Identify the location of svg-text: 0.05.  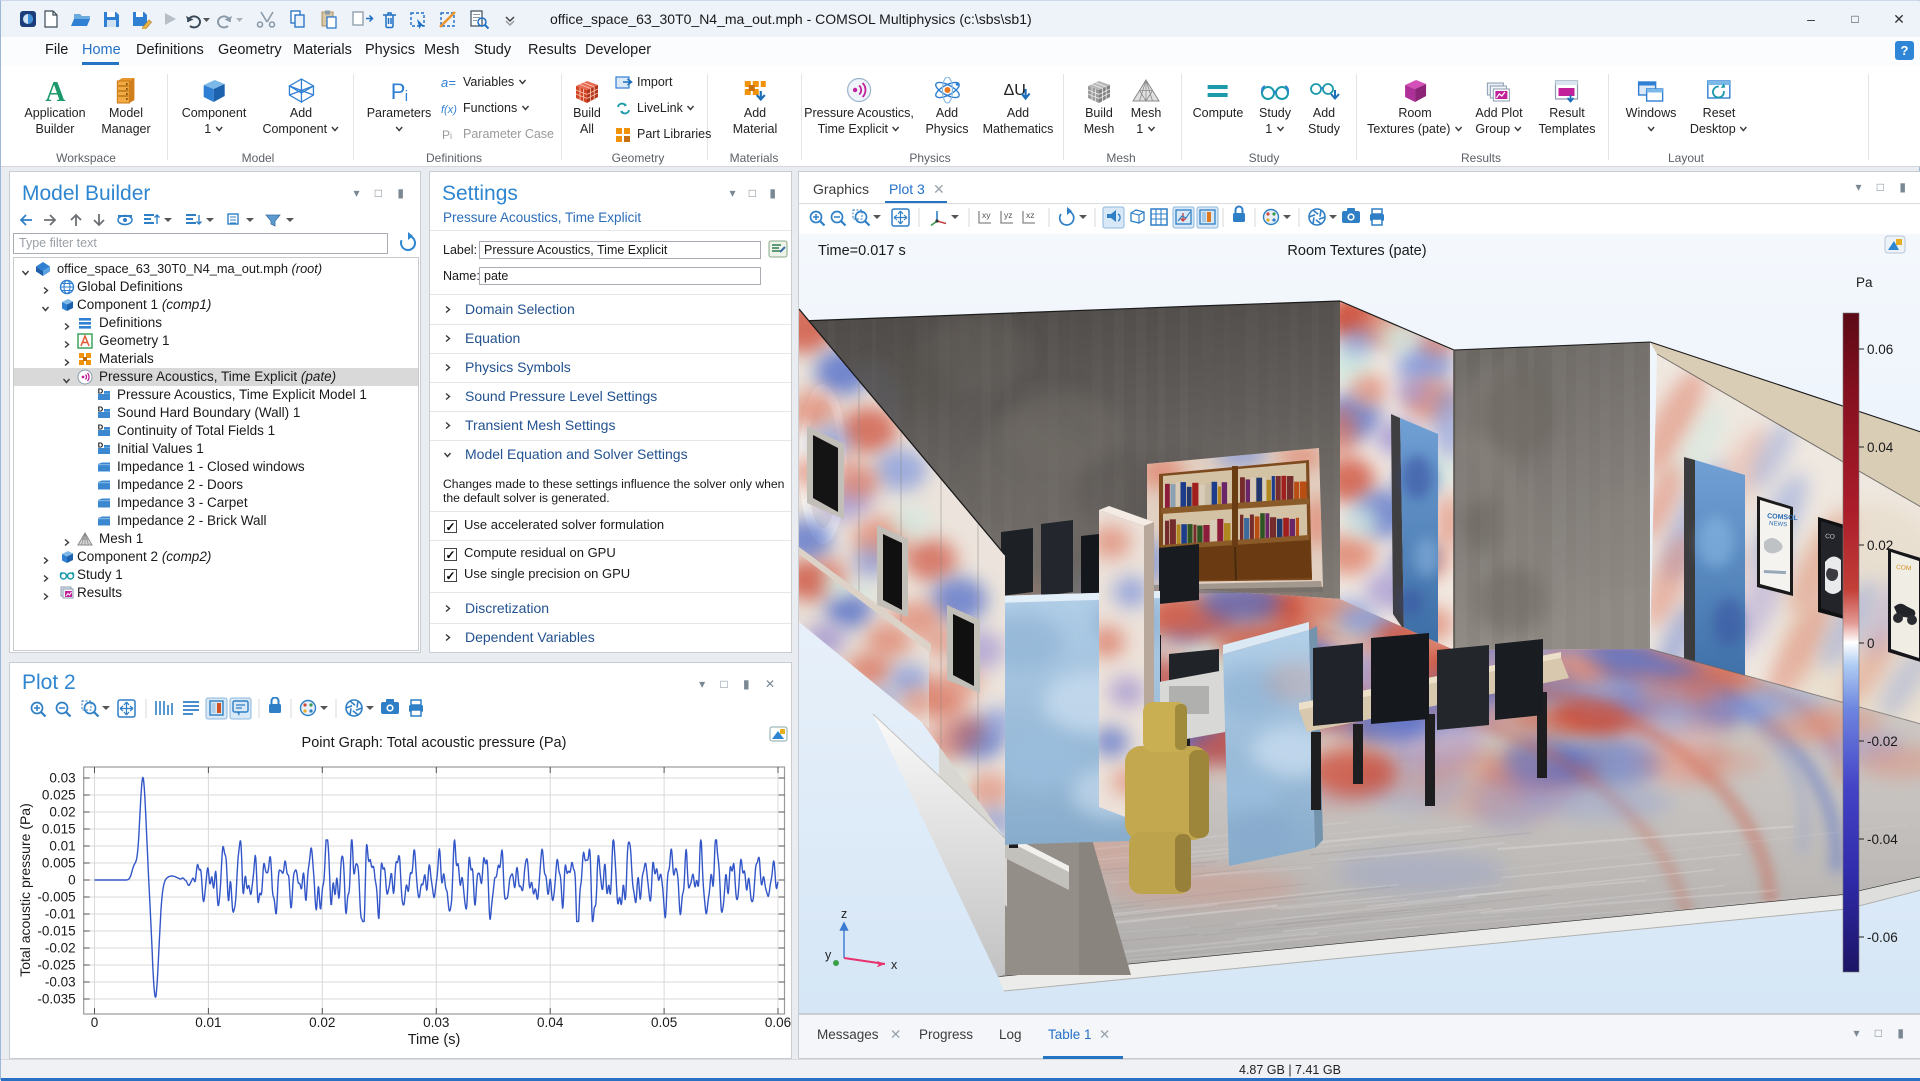
(664, 1022).